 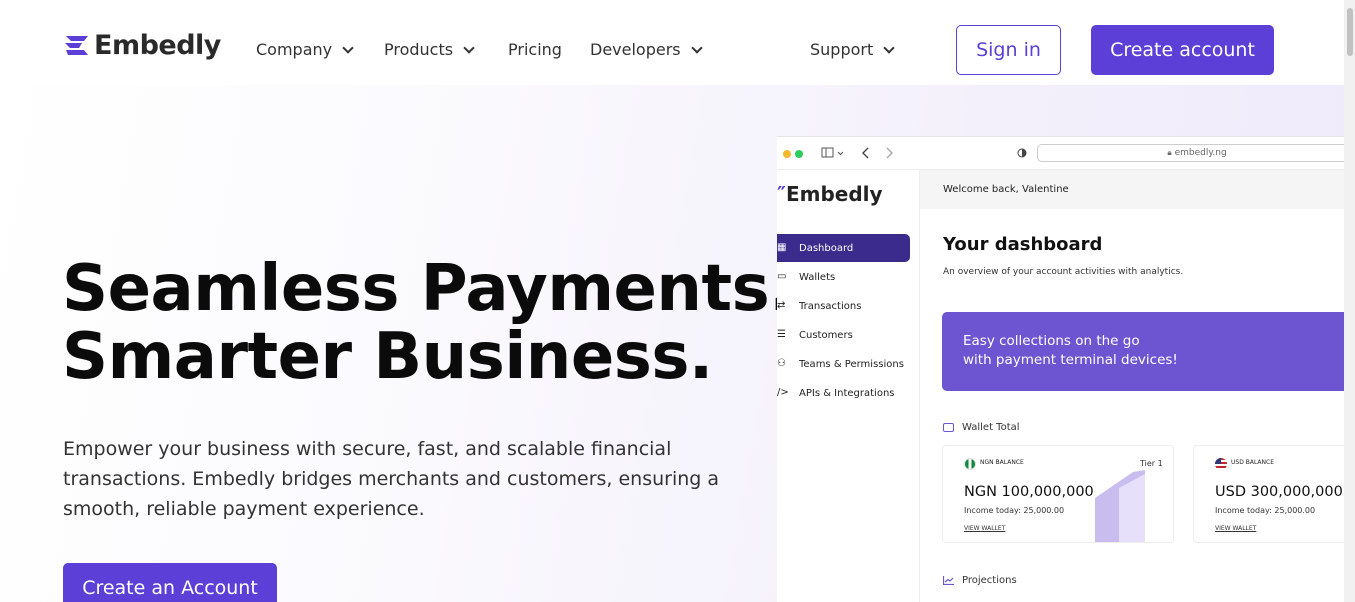 I want to click on projections-heading: Projections, so click(x=980, y=580).